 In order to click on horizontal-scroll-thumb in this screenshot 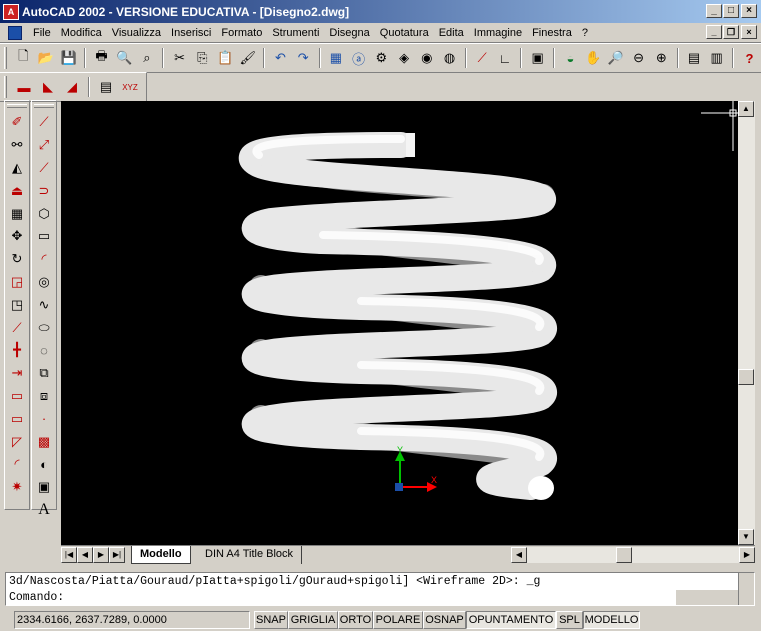, I will do `click(624, 555)`.